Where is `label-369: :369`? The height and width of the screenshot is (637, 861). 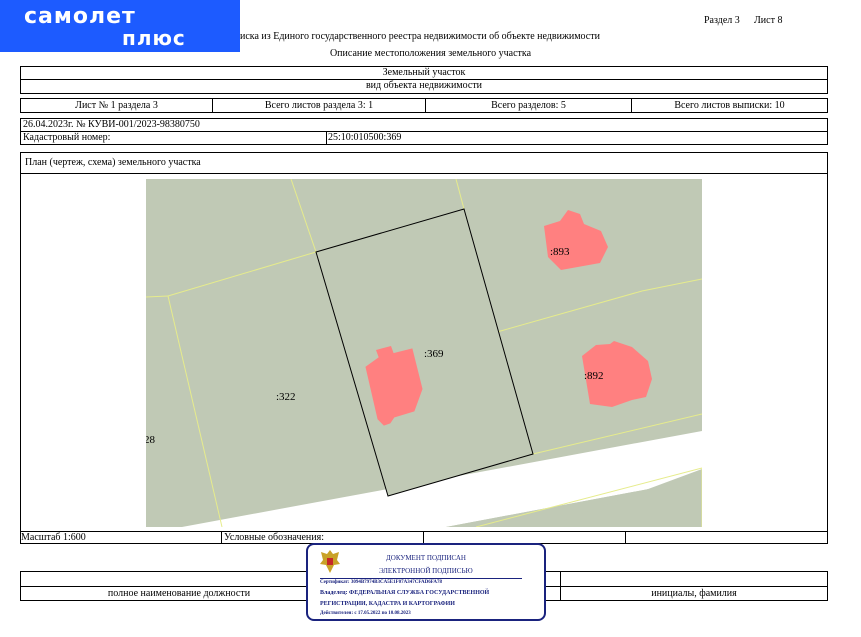 label-369: :369 is located at coordinates (434, 354).